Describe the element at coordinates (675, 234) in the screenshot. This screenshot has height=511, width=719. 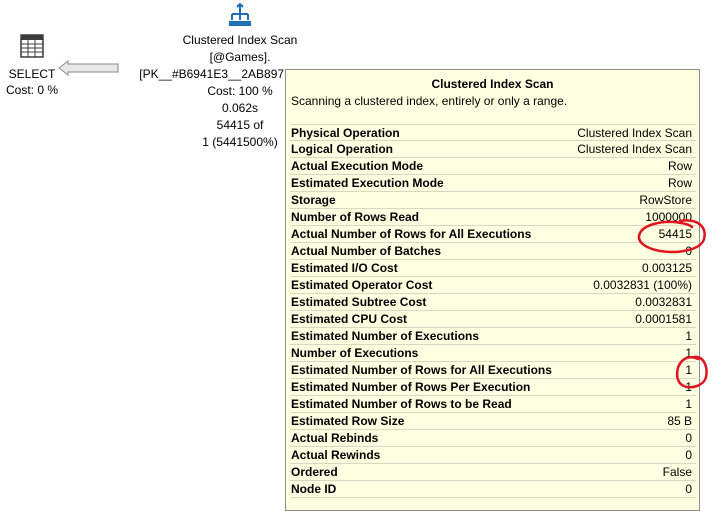
I see `tooltip-row-value: 54415` at that location.